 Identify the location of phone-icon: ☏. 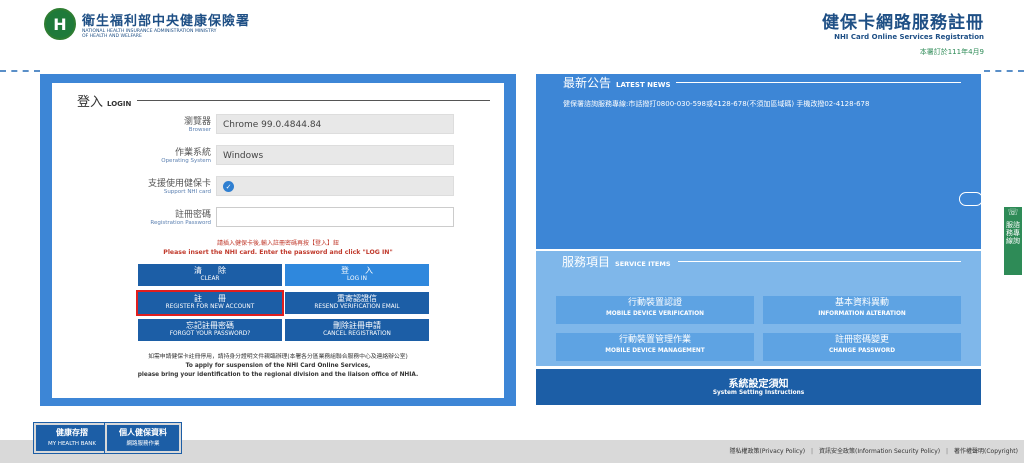
(1013, 213).